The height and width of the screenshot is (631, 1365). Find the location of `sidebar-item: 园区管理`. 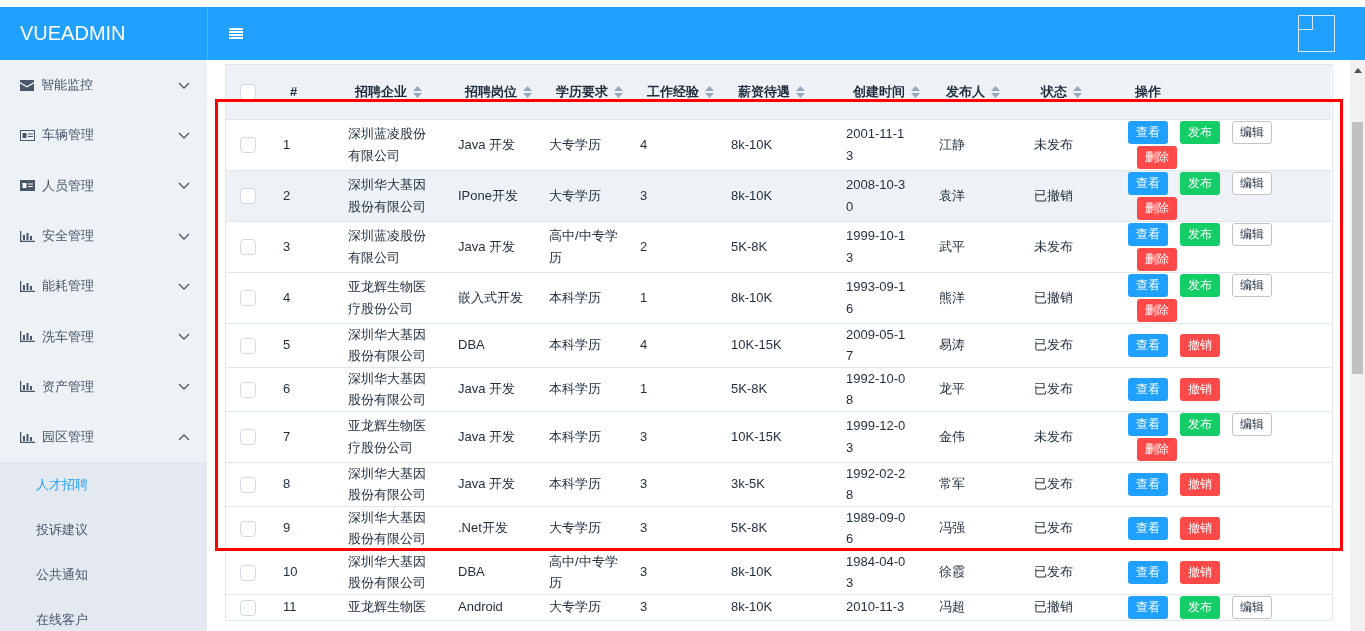

sidebar-item: 园区管理 is located at coordinates (103, 437).